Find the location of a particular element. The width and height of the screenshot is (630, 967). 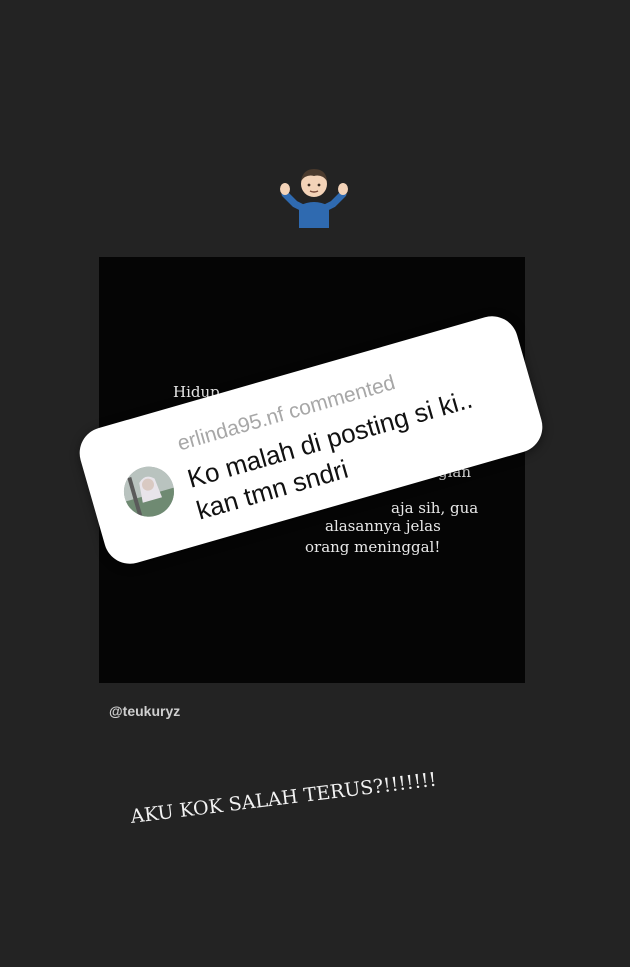

person-shrugging-icon is located at coordinates (314, 198).